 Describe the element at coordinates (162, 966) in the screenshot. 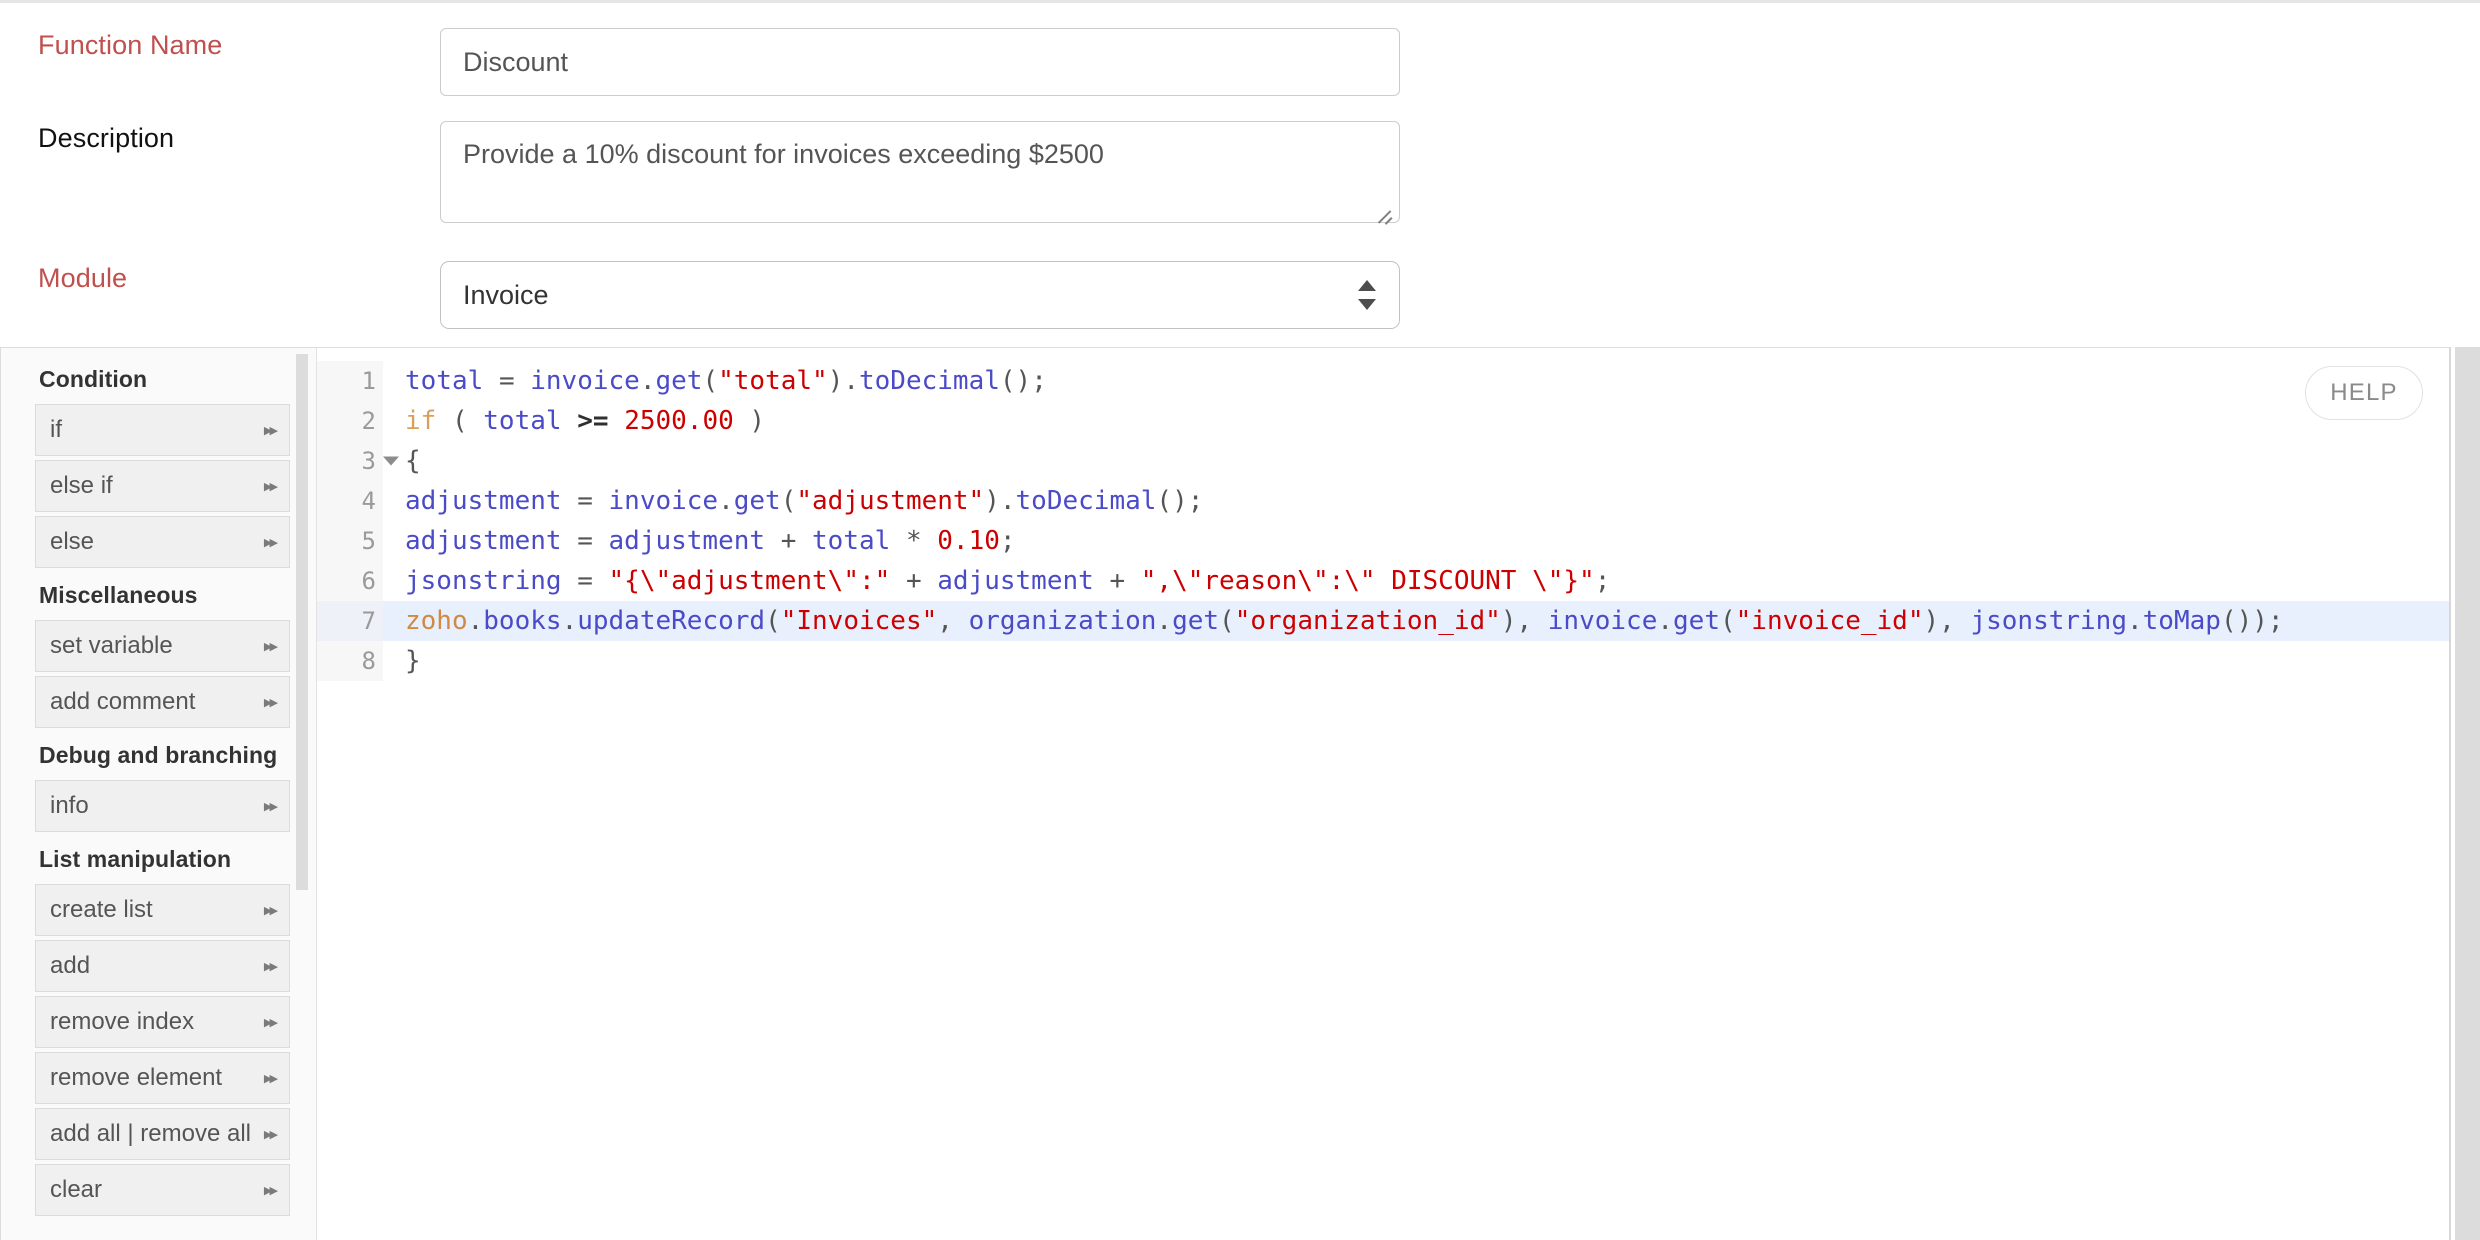

I see `snippet-item-add: add ▸▸` at that location.